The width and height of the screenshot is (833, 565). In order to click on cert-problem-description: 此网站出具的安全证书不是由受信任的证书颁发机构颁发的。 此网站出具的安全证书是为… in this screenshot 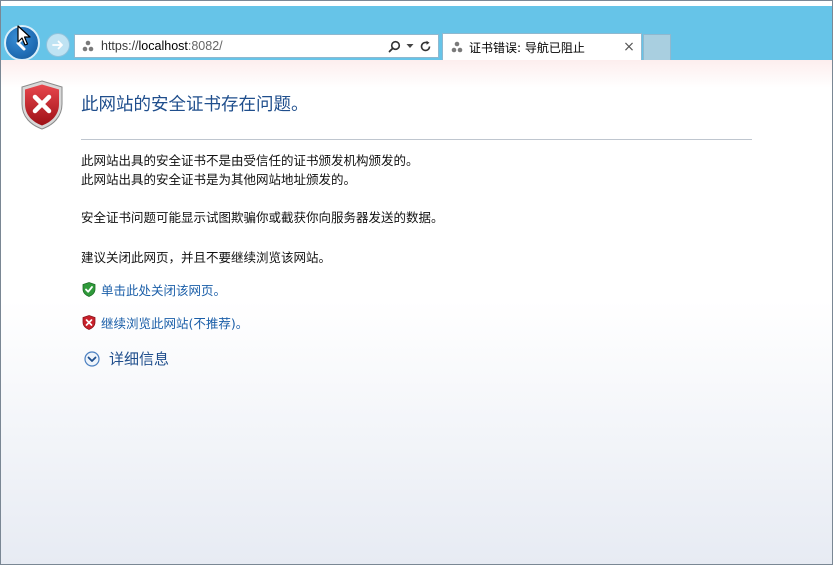, I will do `click(250, 170)`.